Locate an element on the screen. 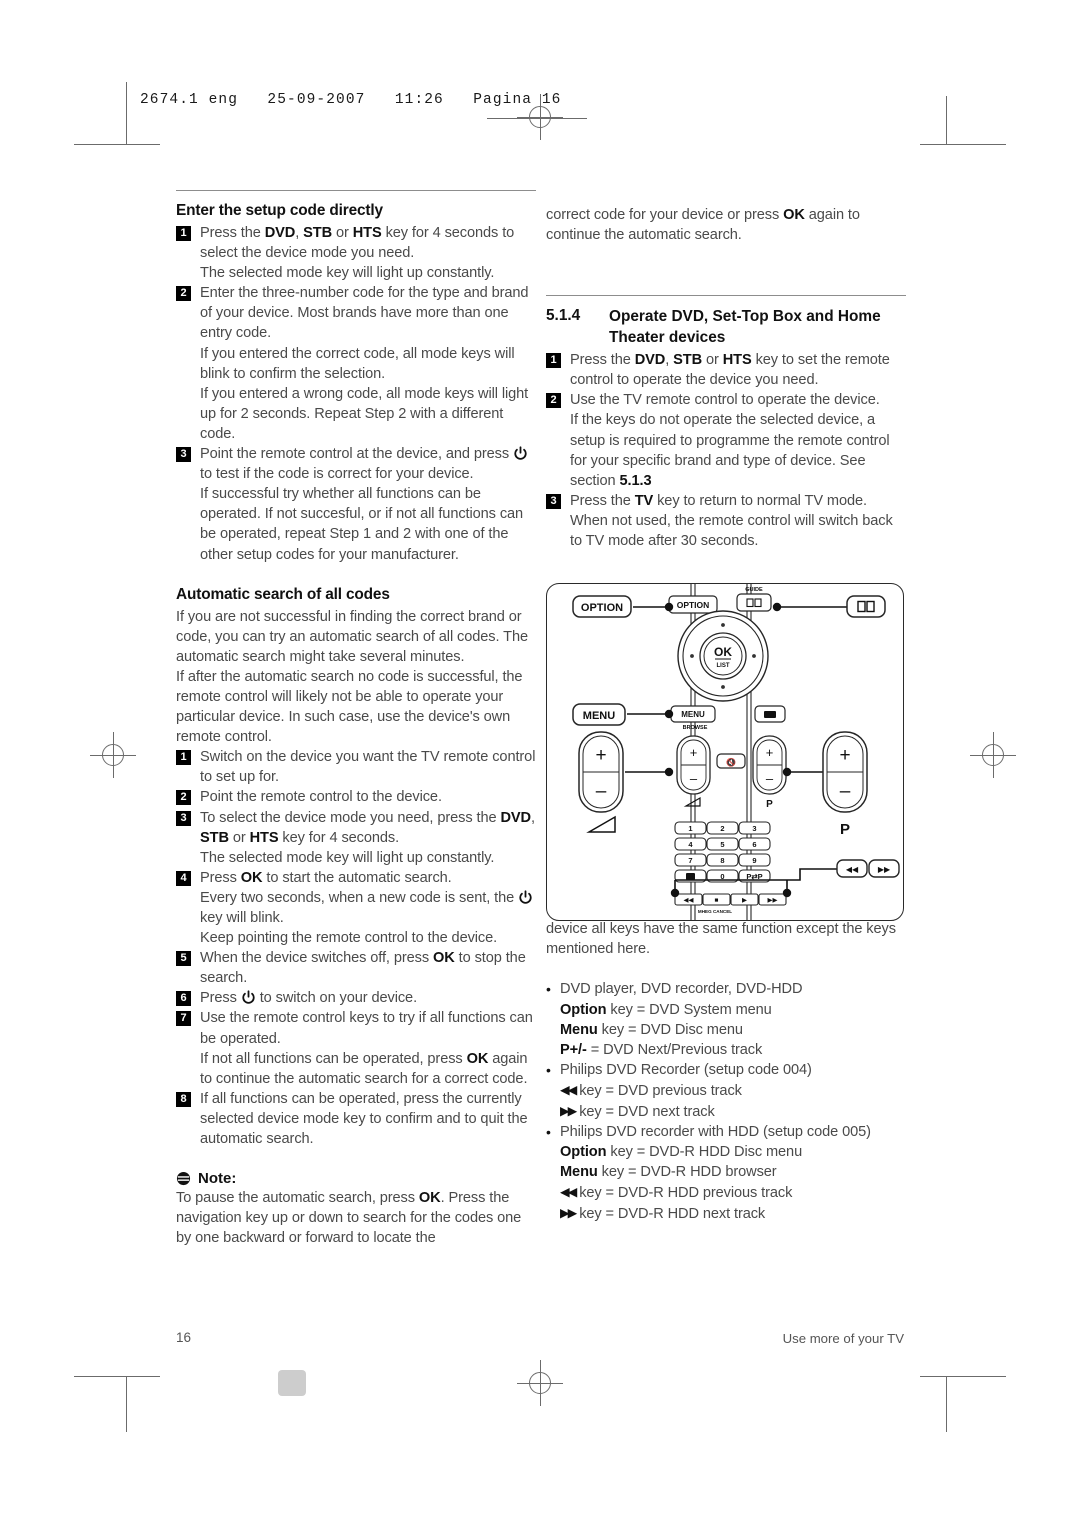 The height and width of the screenshot is (1528, 1080). remote-menu-key: MENU BROWSE is located at coordinates (693, 718).